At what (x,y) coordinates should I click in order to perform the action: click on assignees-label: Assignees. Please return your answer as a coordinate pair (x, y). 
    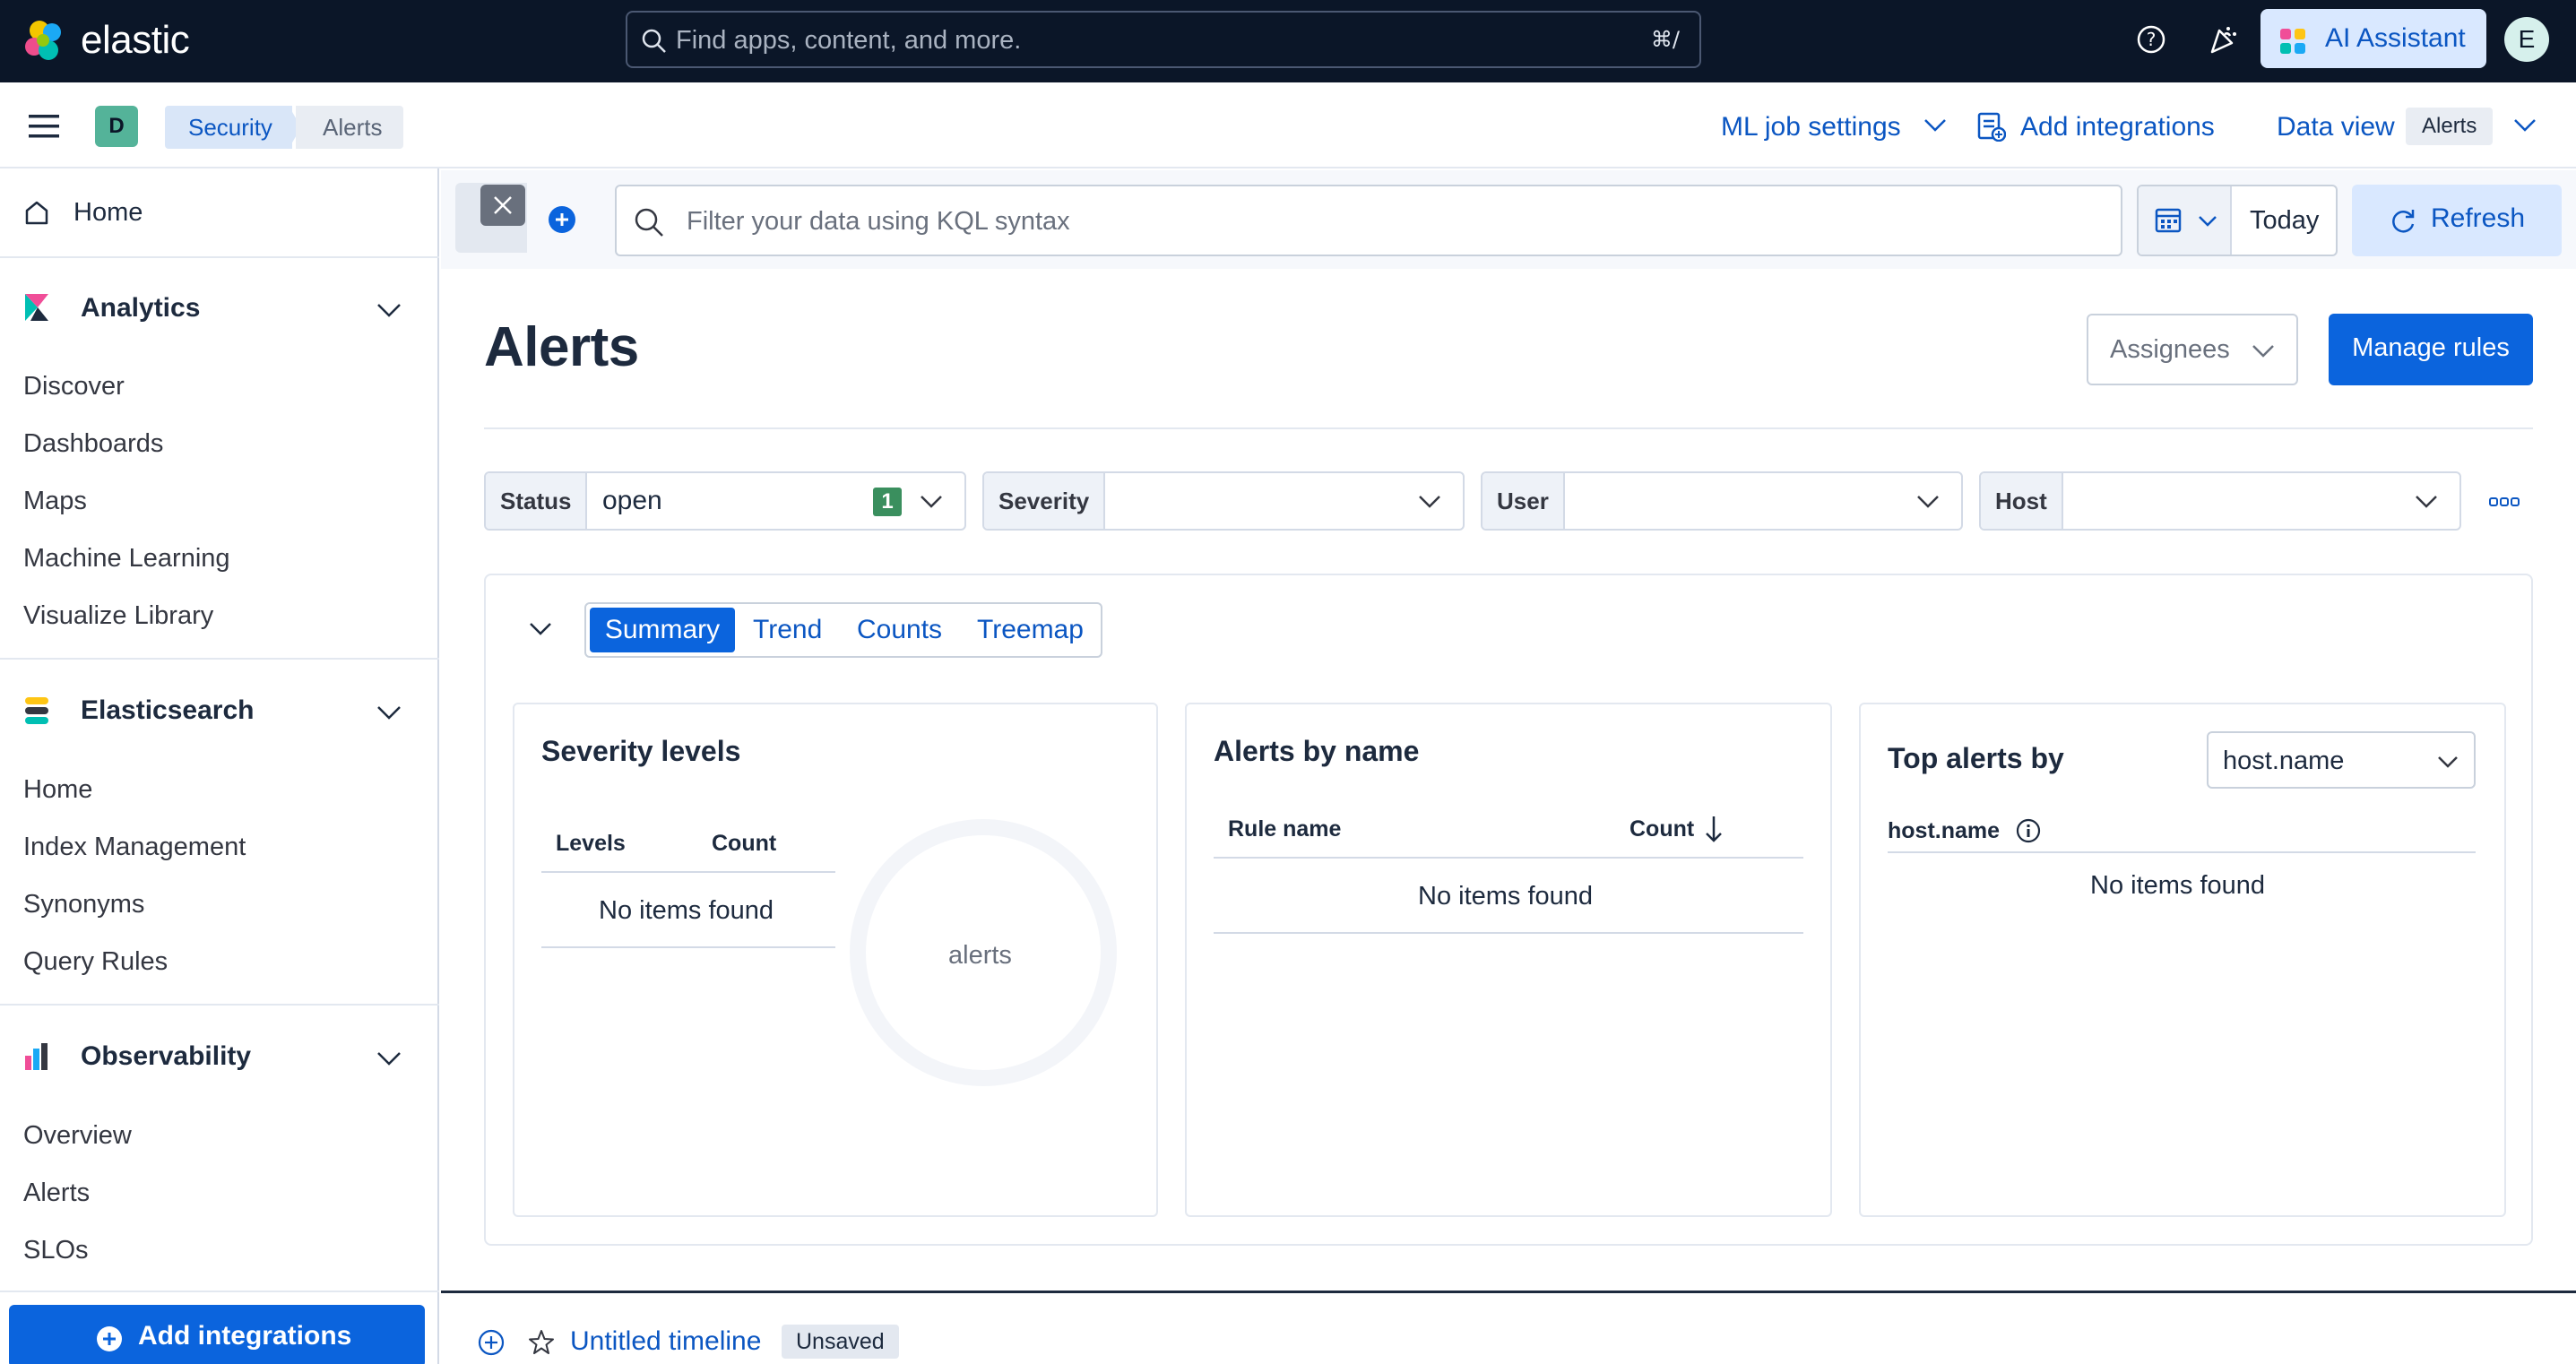
    Looking at the image, I should click on (2170, 349).